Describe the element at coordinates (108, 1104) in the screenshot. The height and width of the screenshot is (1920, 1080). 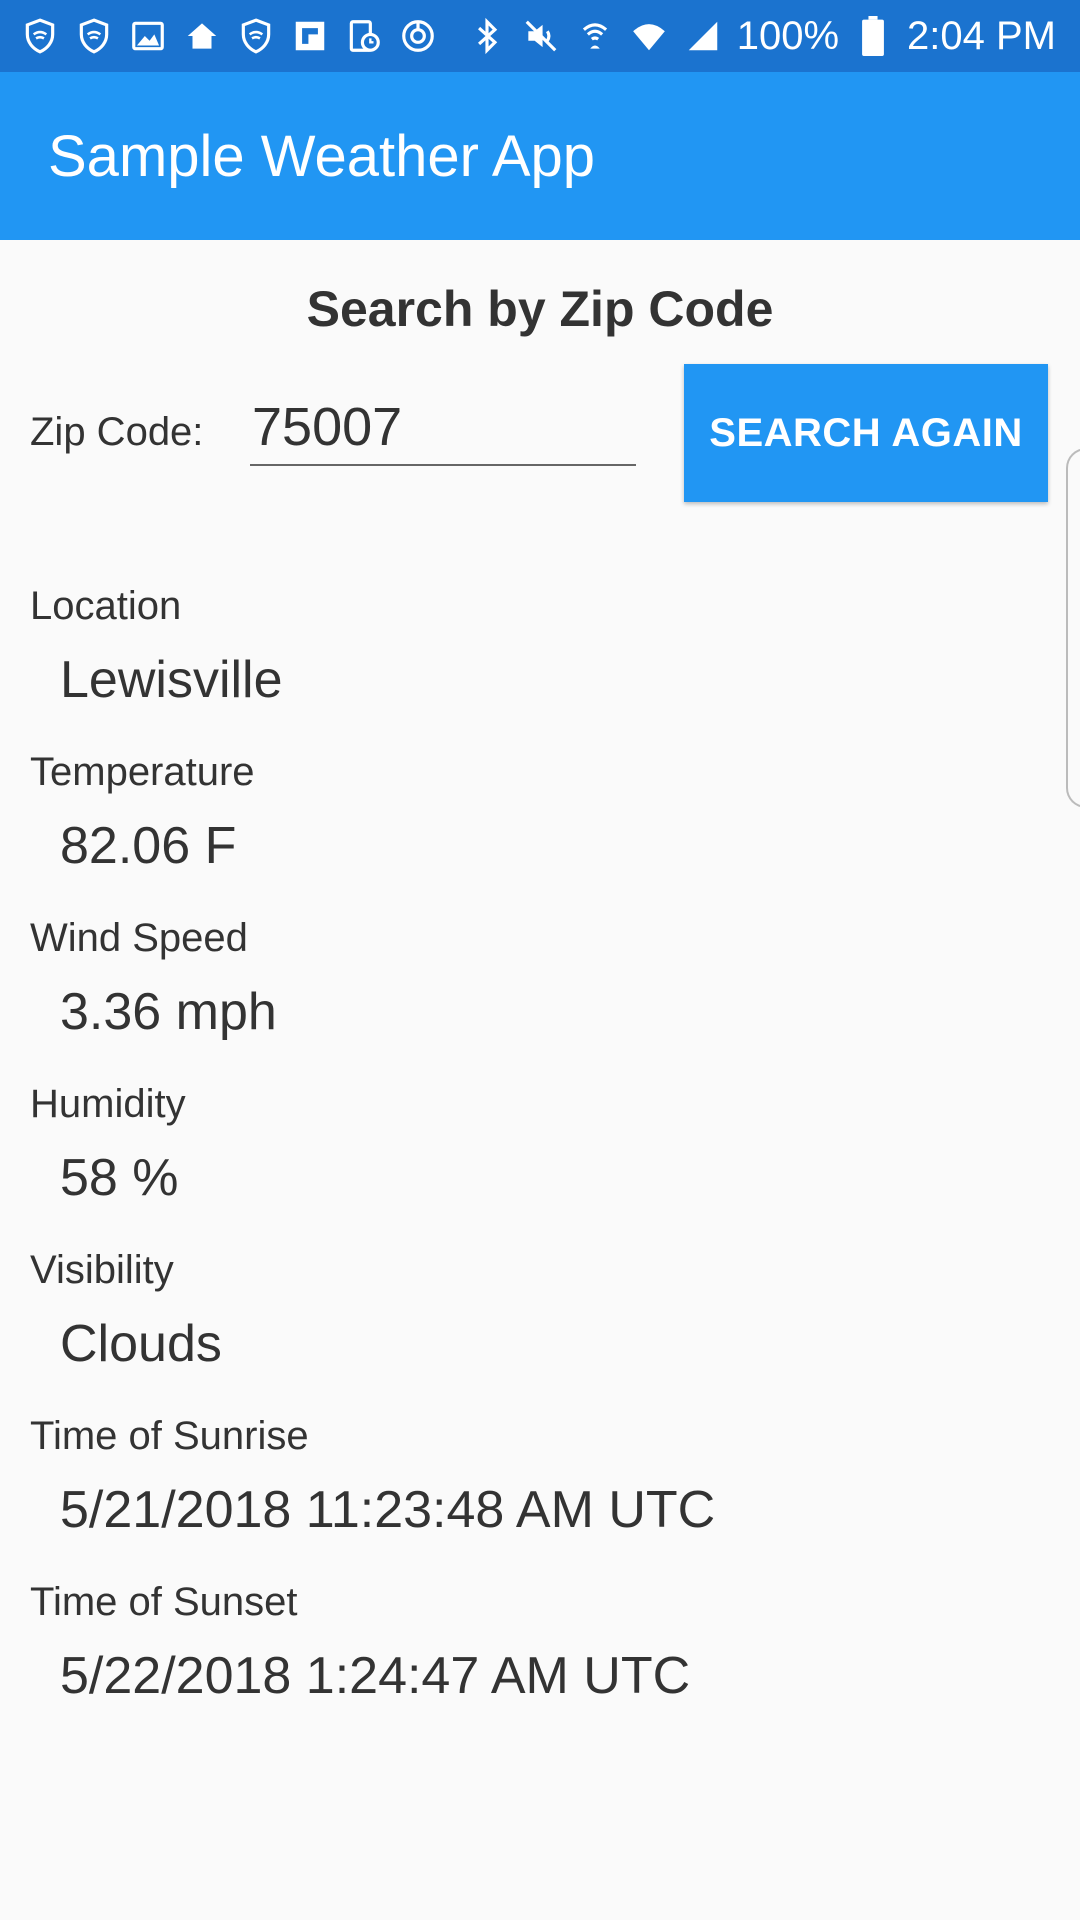
I see `humidity-label: Humidity` at that location.